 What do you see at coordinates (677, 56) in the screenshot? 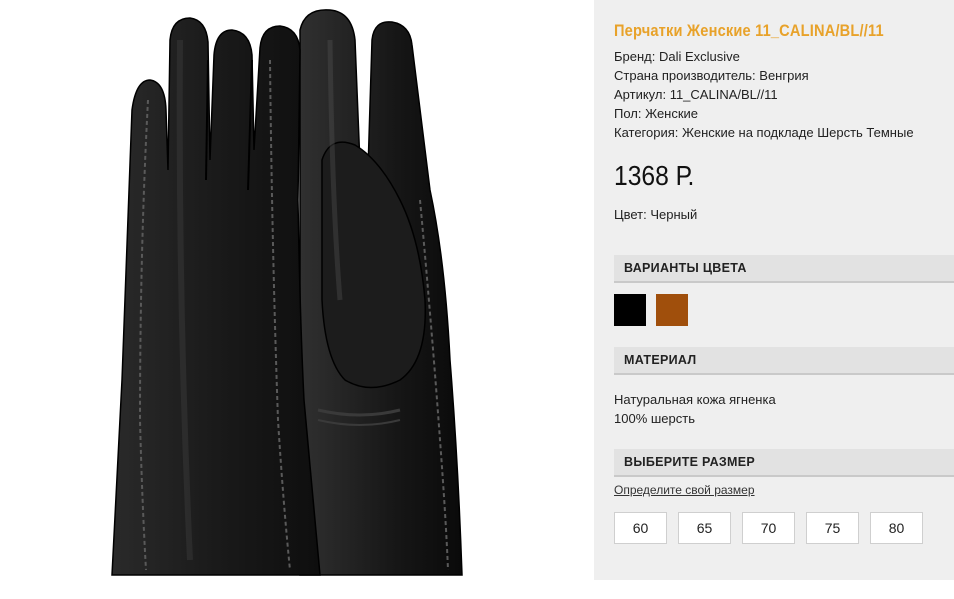
I see `brand-line: Бренд: Dali Exclusive` at bounding box center [677, 56].